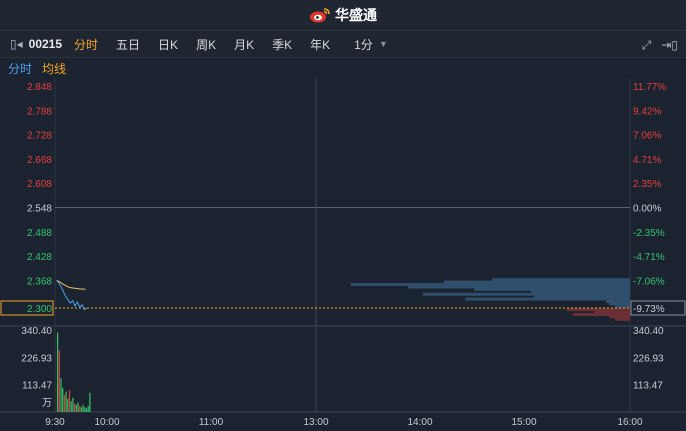  I want to click on percent-tick-label: 11.77%, so click(649, 87).